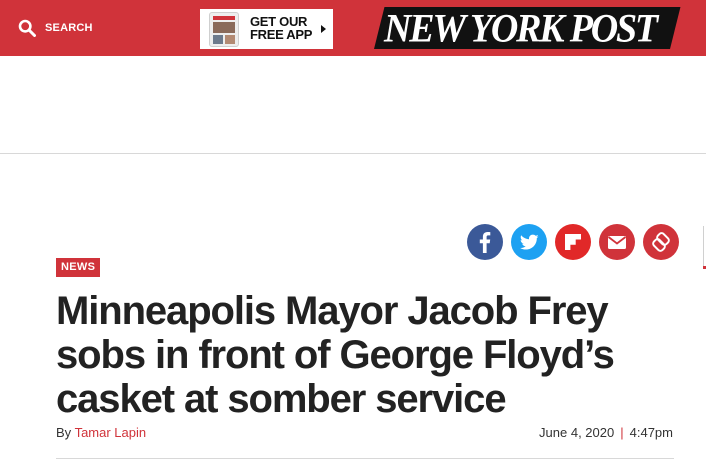 This screenshot has width=706, height=461. Describe the element at coordinates (111, 432) in the screenshot. I see `author-link: Tamar Lapin` at that location.